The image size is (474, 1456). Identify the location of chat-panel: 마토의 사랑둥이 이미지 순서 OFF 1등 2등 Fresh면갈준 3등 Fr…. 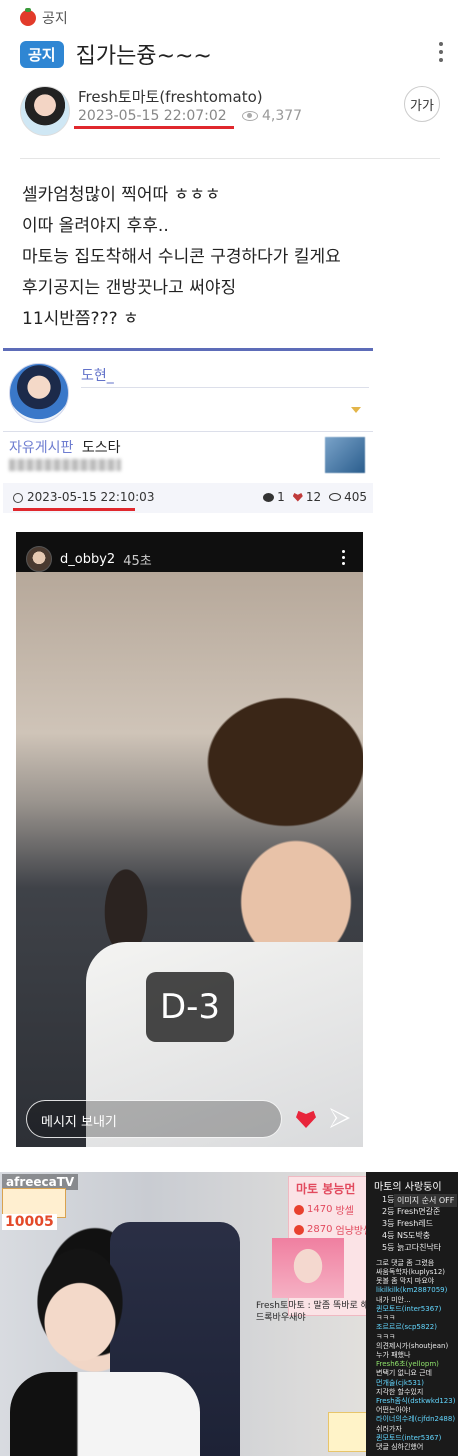
(412, 1314).